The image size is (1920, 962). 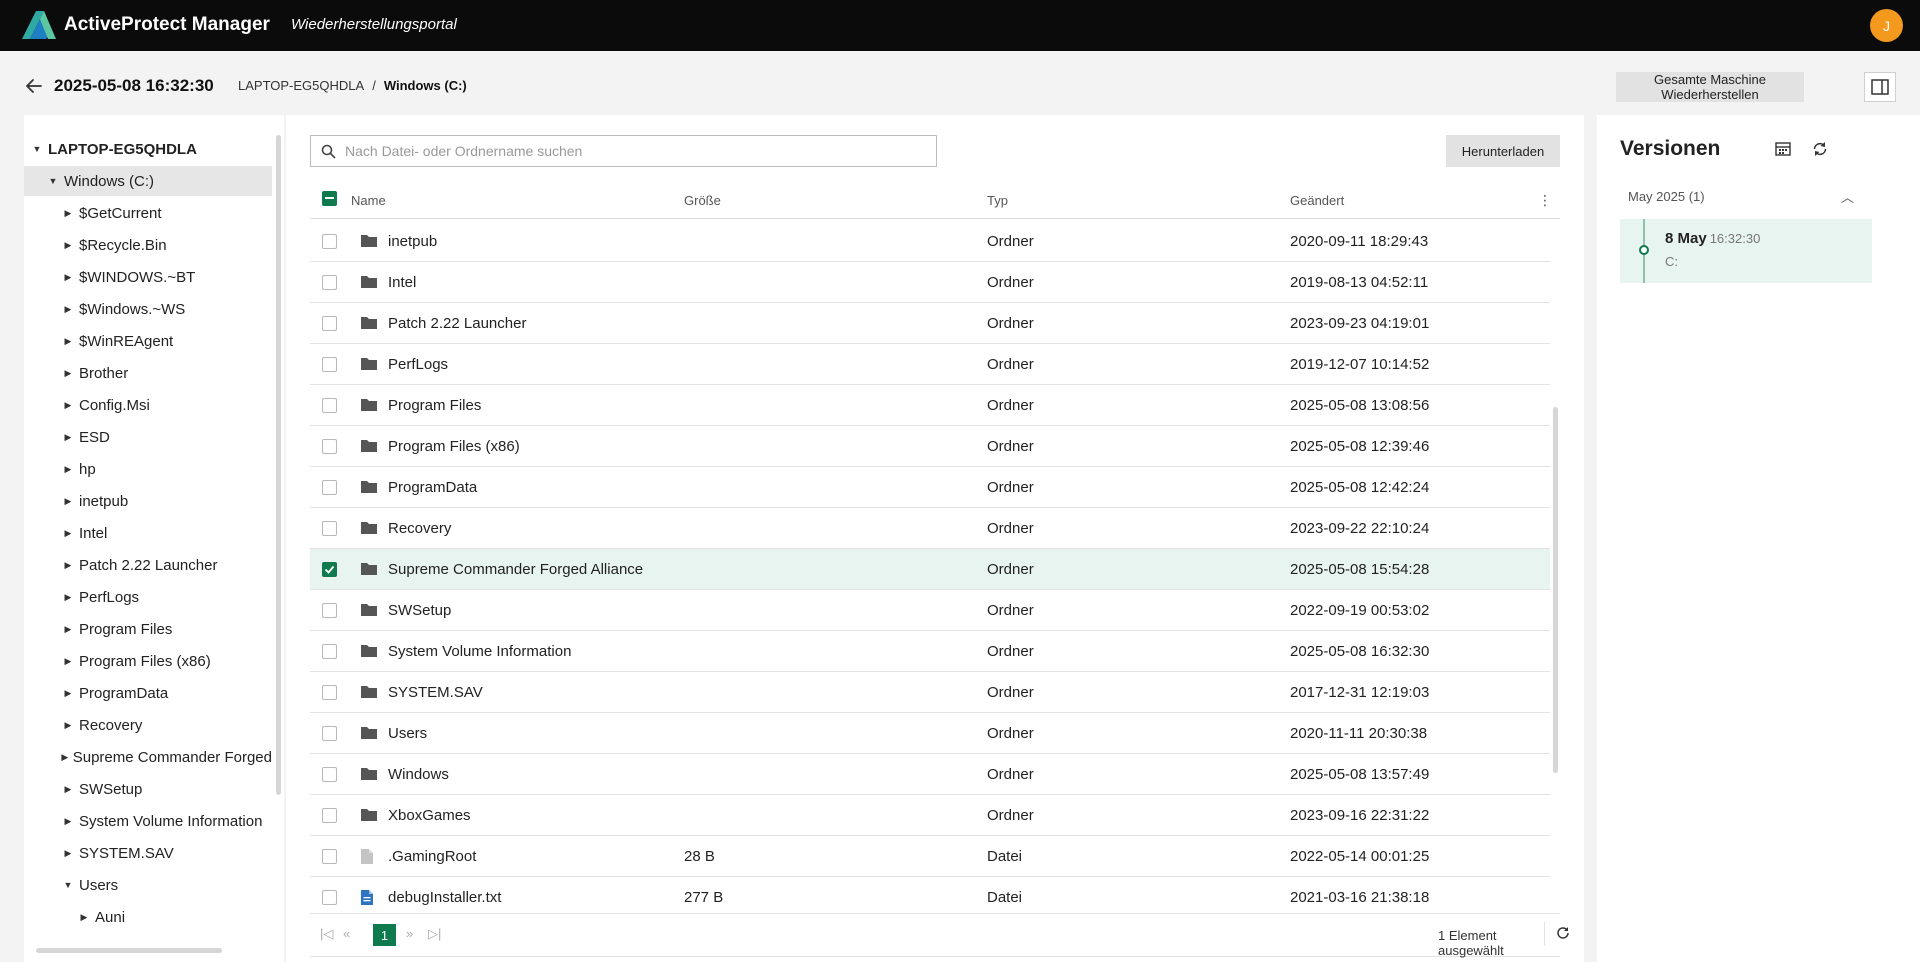 What do you see at coordinates (148, 533) in the screenshot?
I see `tree-item: ▶ Intel` at bounding box center [148, 533].